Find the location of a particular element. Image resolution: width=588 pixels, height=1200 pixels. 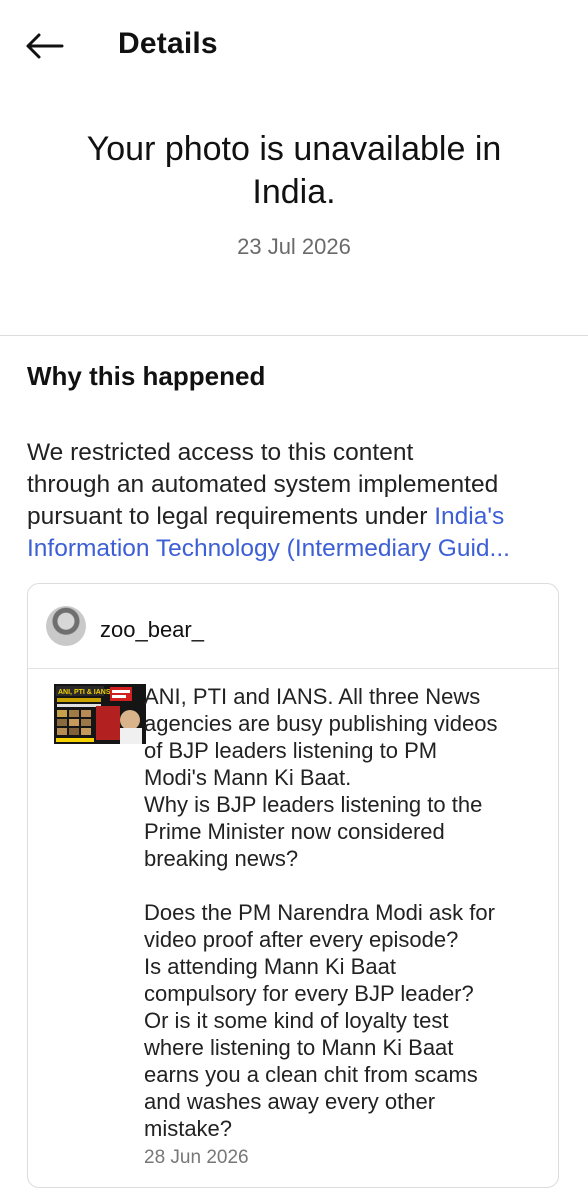

caption-line: breaking news? is located at coordinates (221, 858).